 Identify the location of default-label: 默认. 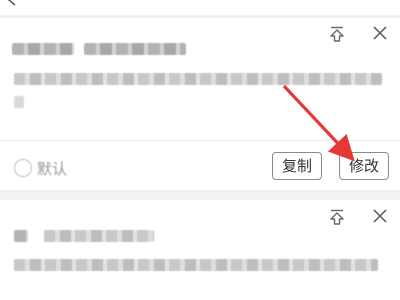
(52, 168).